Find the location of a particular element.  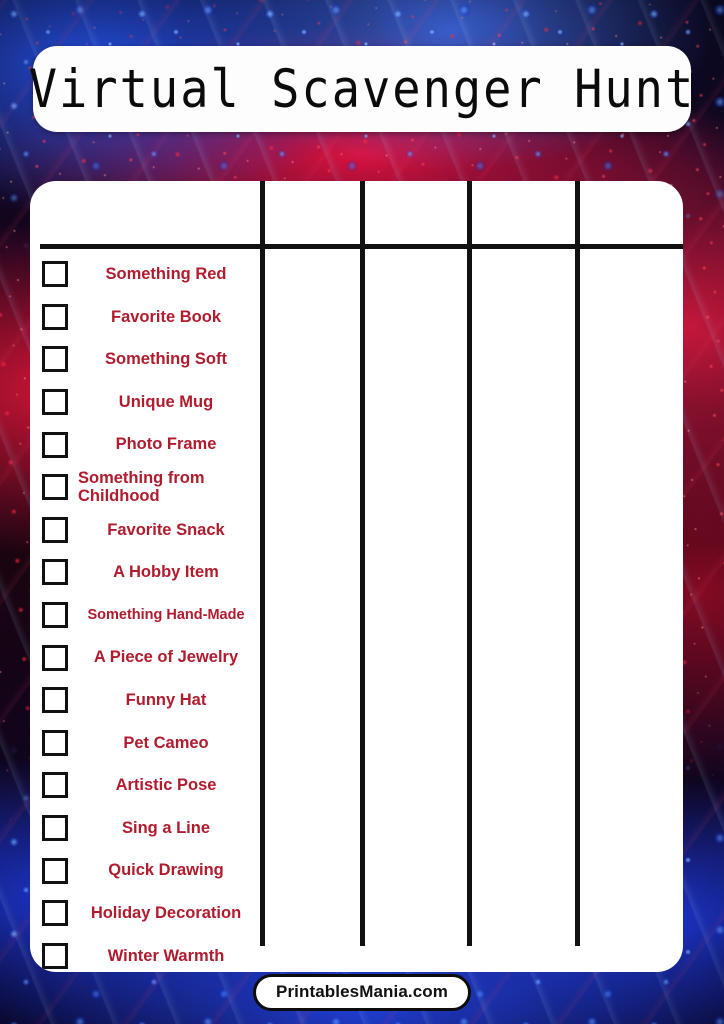

list-item: Photo Frame is located at coordinates (146, 444).